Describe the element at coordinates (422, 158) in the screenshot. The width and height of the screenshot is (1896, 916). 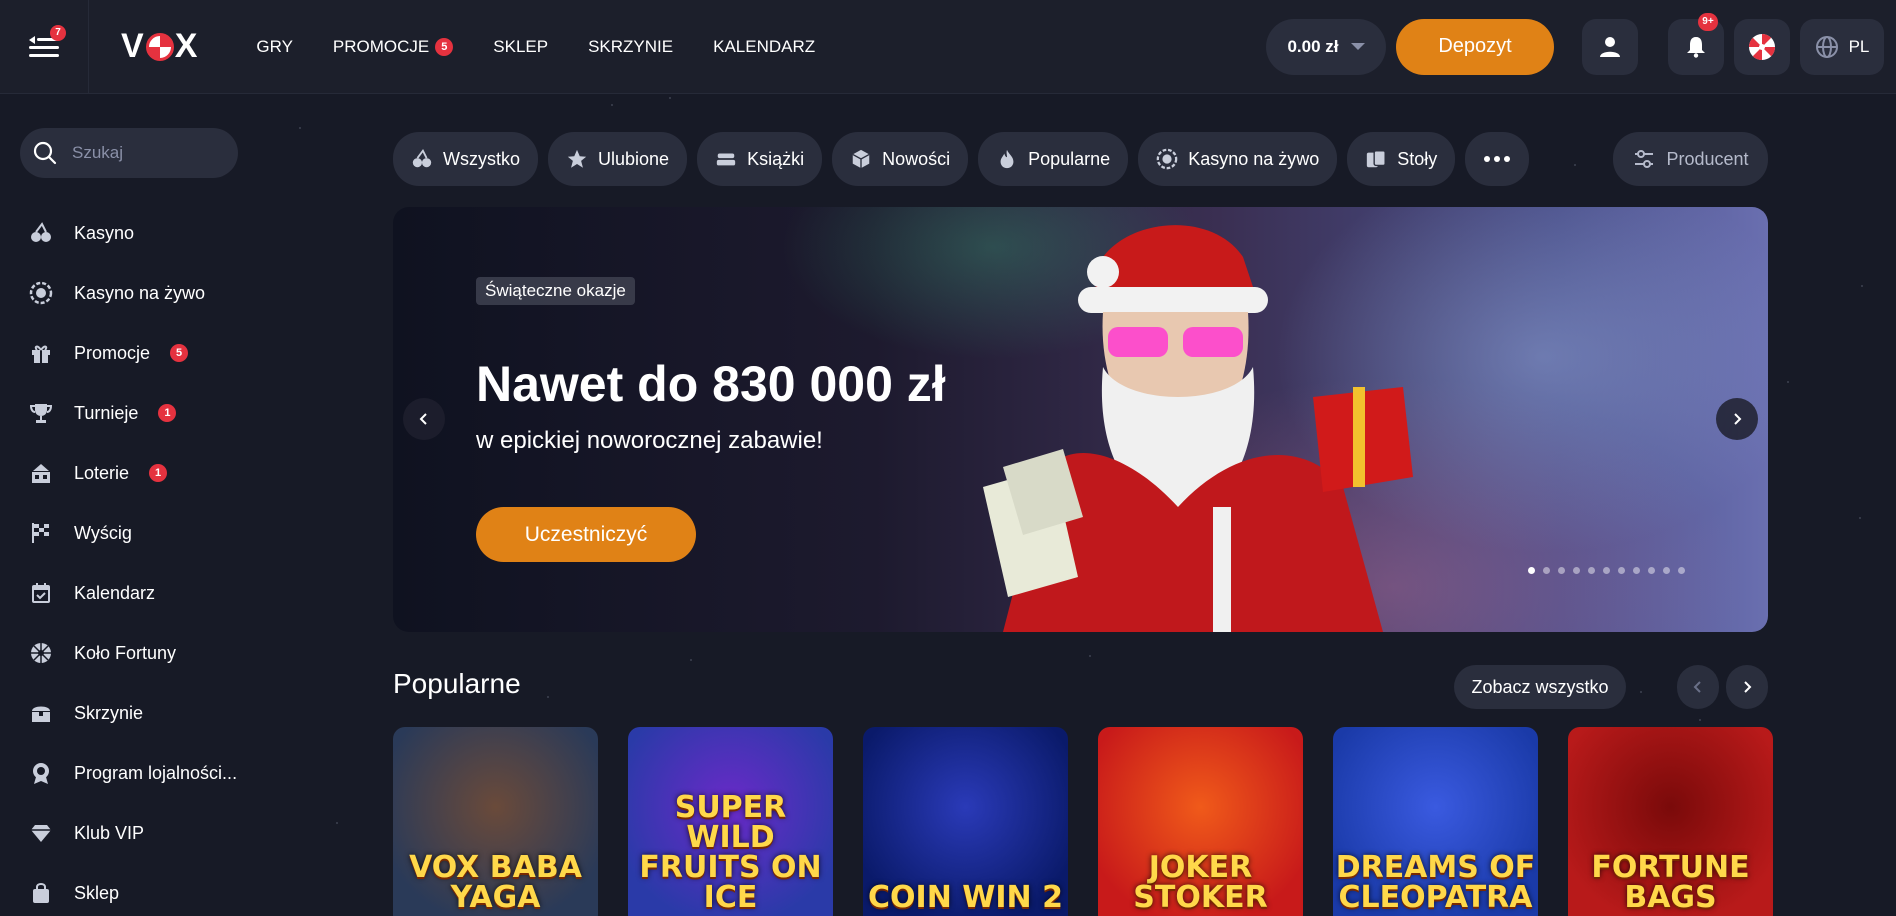
I see `cherries-icon` at that location.